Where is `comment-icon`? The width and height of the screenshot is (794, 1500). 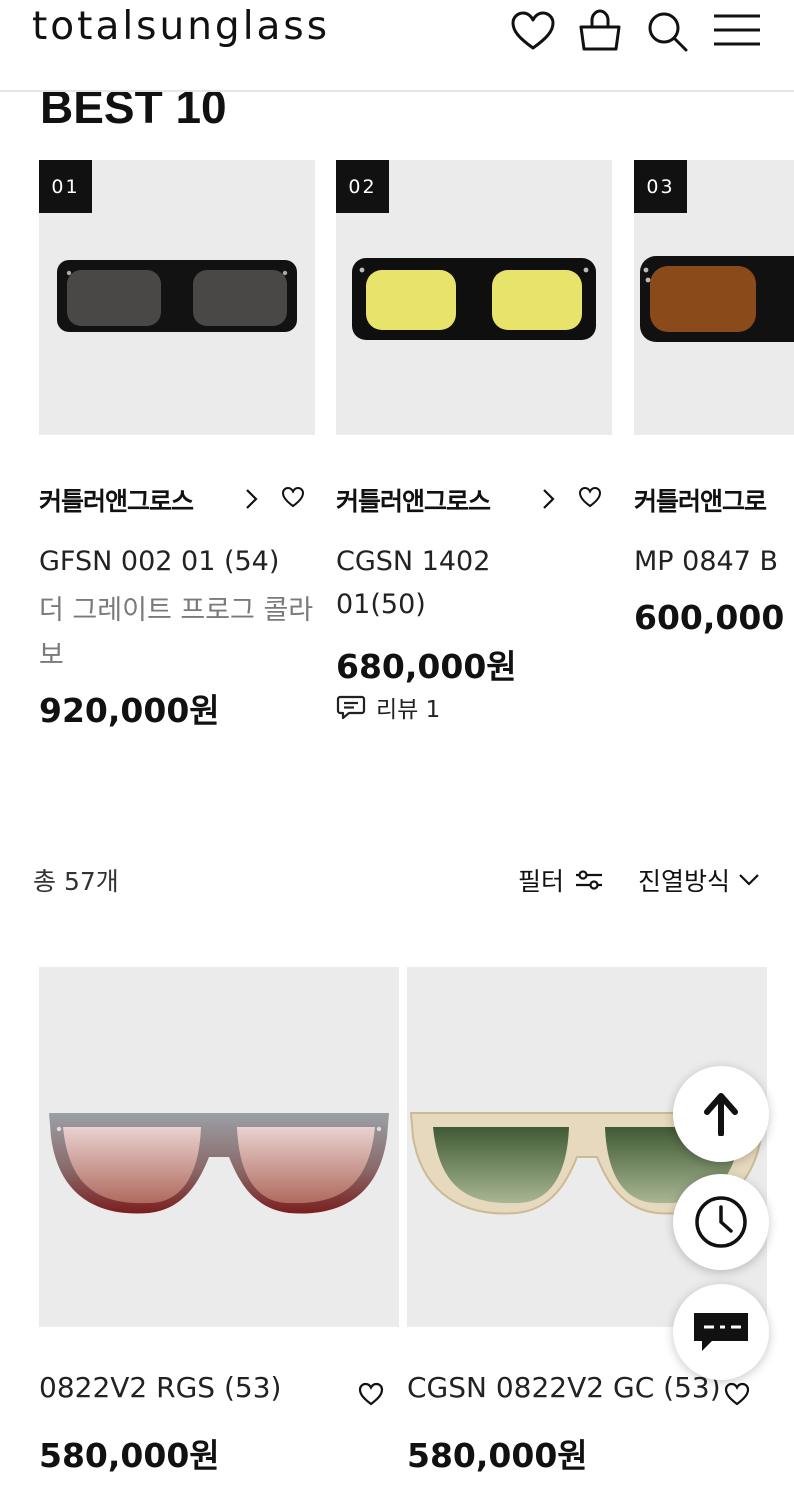
comment-icon is located at coordinates (351, 707).